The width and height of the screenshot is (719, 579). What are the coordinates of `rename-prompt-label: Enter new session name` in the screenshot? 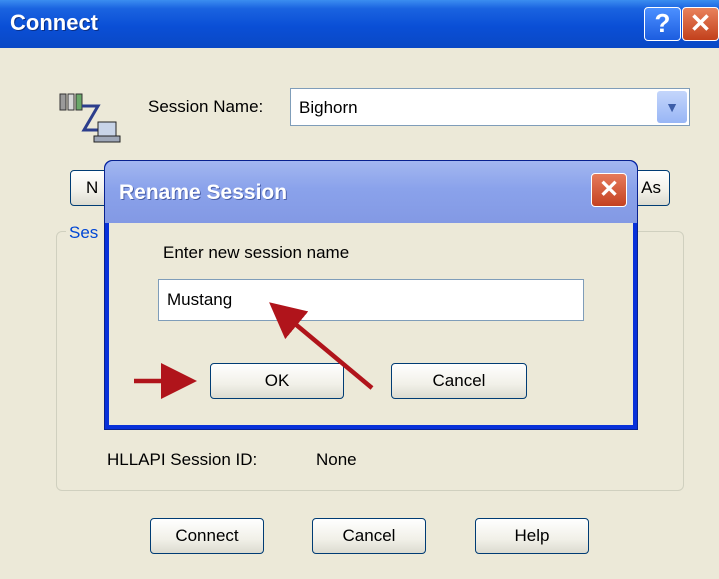 It's located at (256, 252).